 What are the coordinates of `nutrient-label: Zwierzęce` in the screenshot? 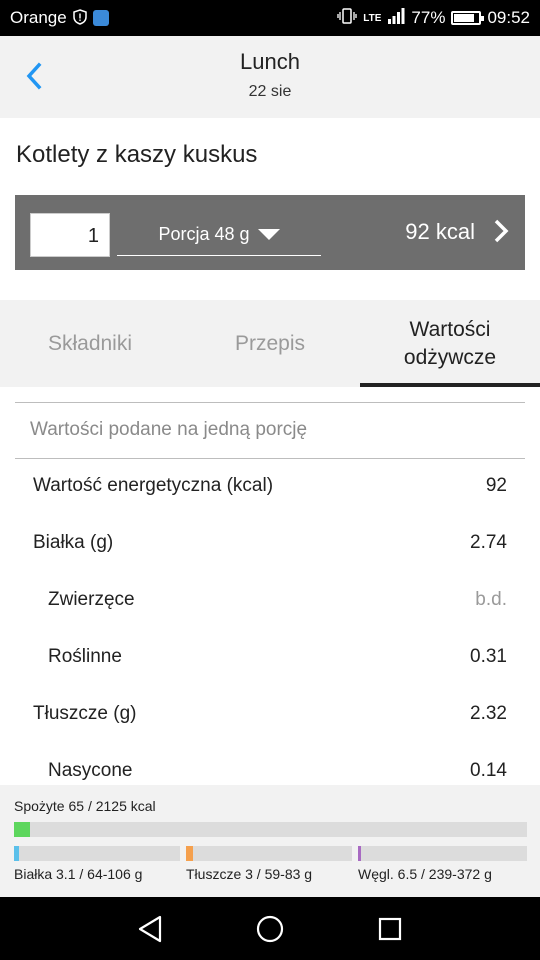 It's located at (91, 599).